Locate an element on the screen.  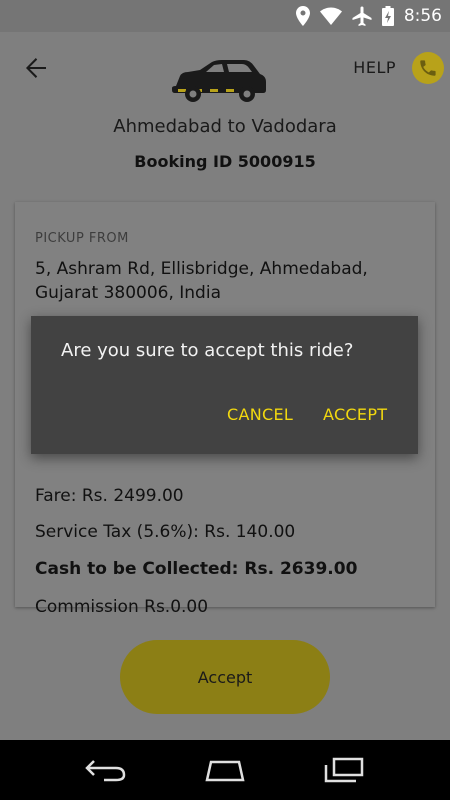
booking-id: Booking ID 5000915 is located at coordinates (225, 161).